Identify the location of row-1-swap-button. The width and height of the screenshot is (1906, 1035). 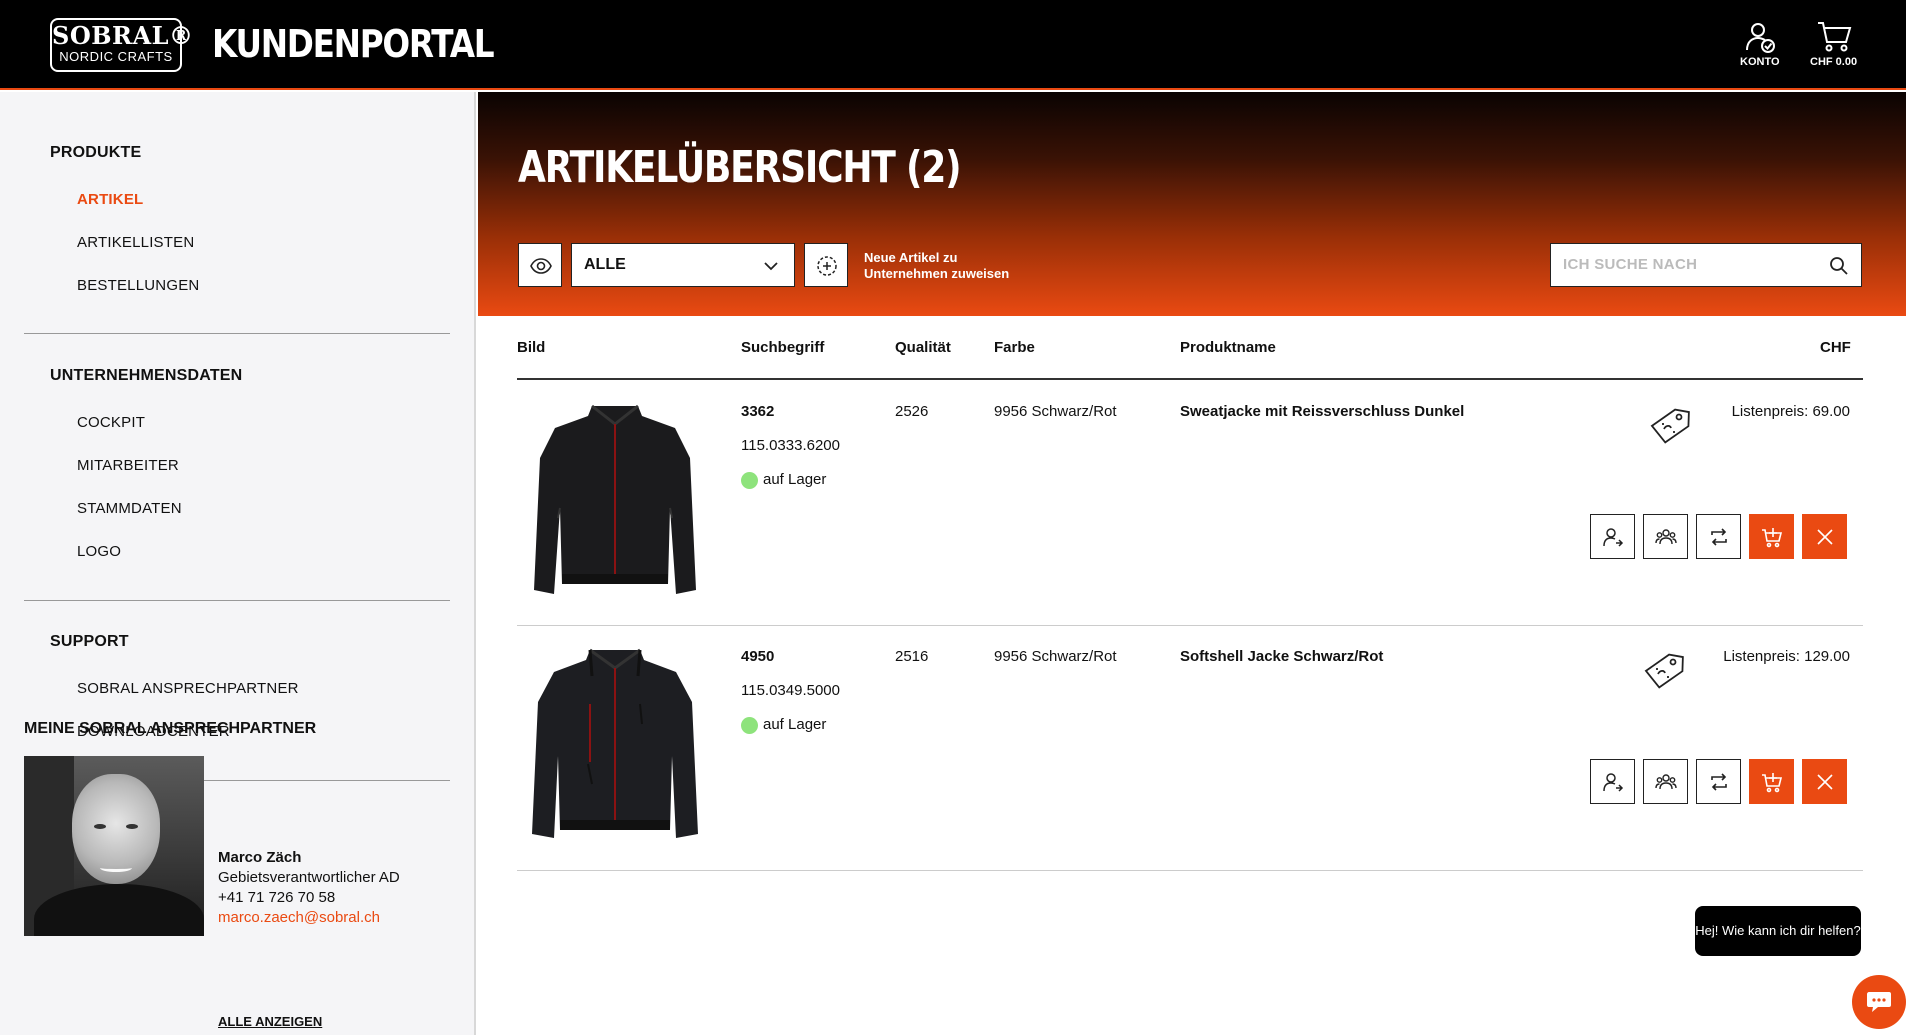
(1718, 536).